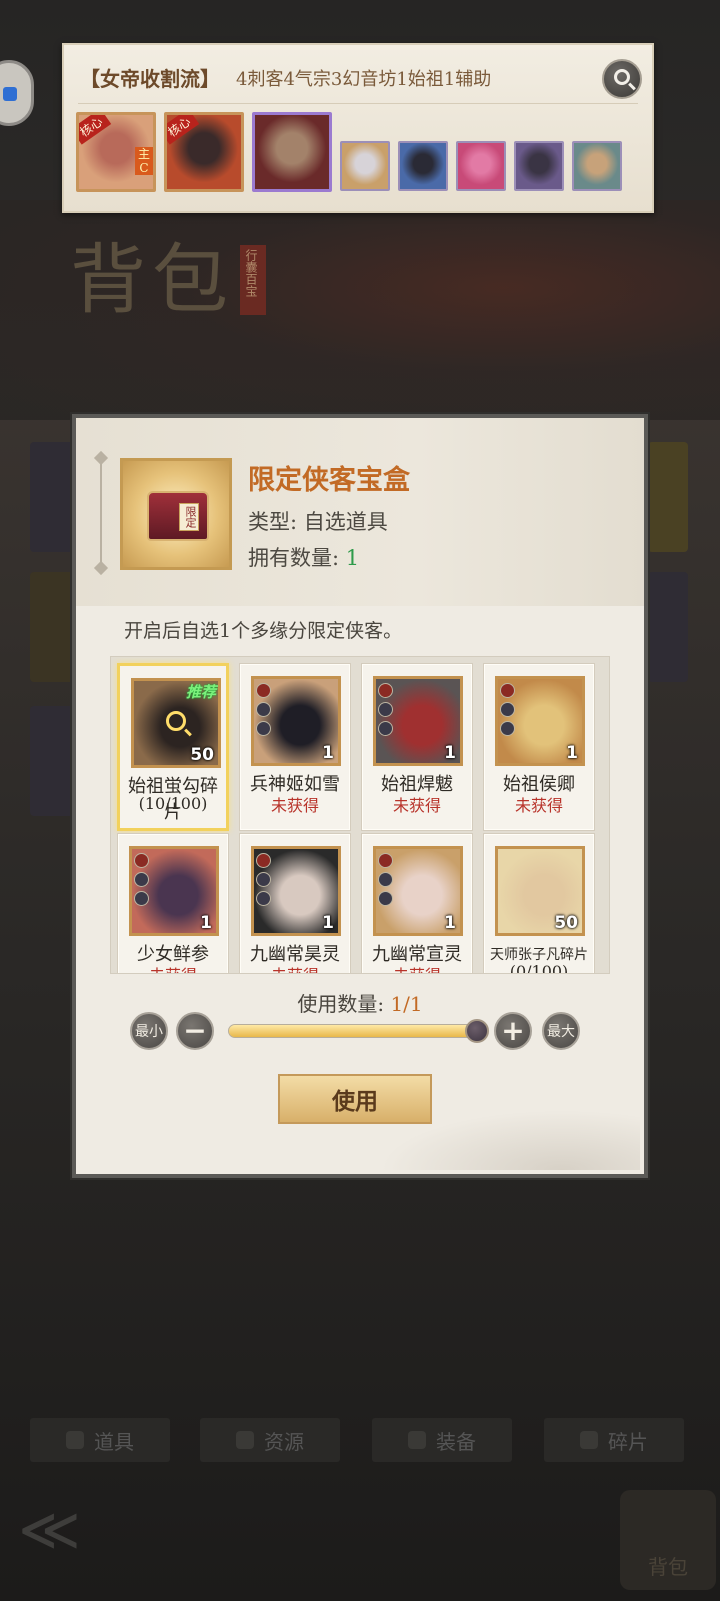 Image resolution: width=720 pixels, height=1601 pixels. I want to click on hero-card: 1九幽常昊灵未获得, so click(295, 903).